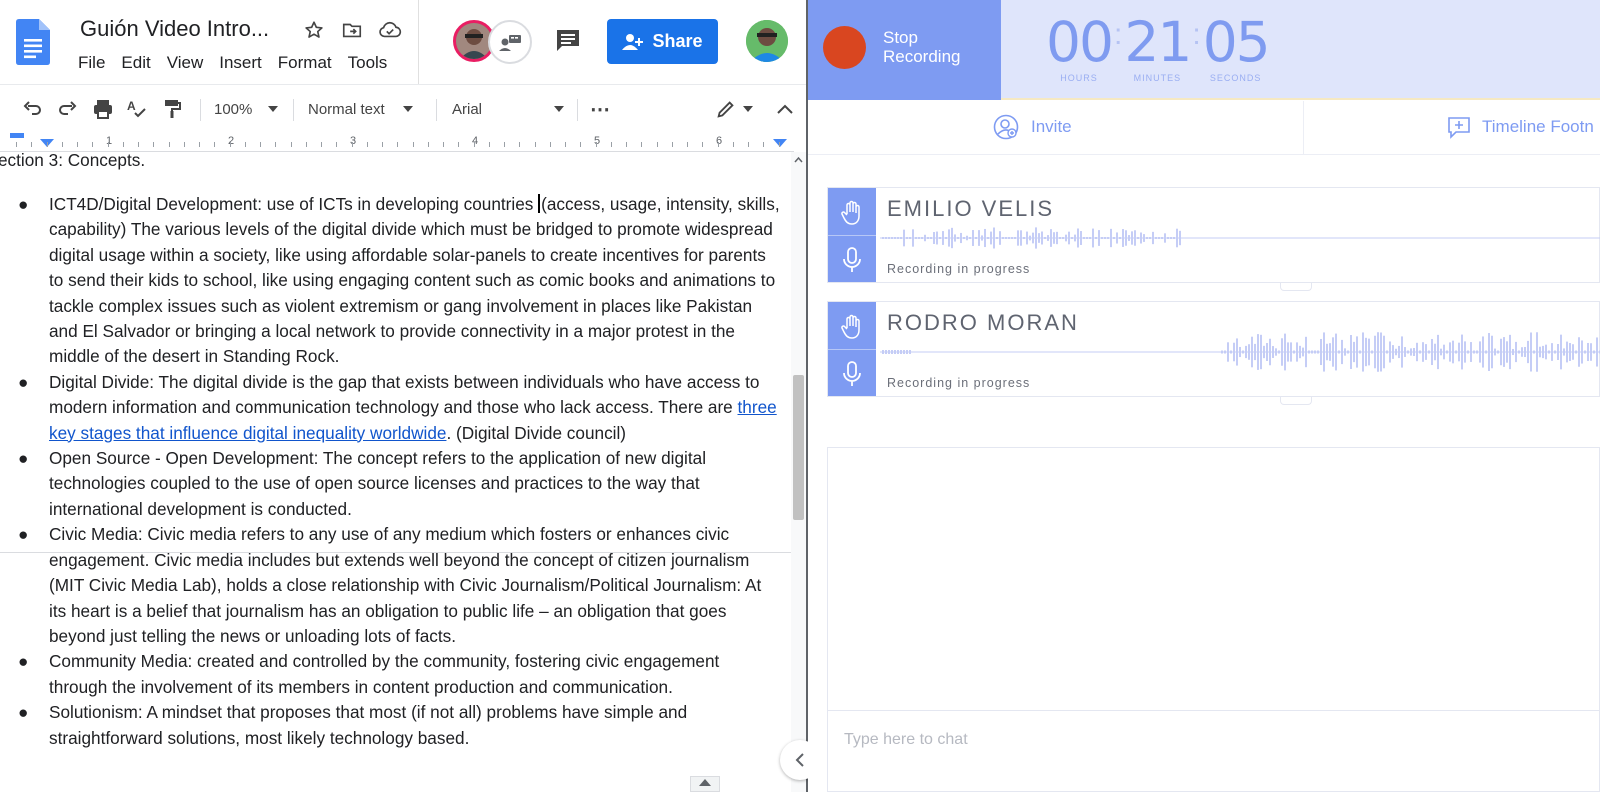 This screenshot has width=1600, height=792. Describe the element at coordinates (367, 109) in the screenshot. I see `paragraph-style-select: Normal text` at that location.